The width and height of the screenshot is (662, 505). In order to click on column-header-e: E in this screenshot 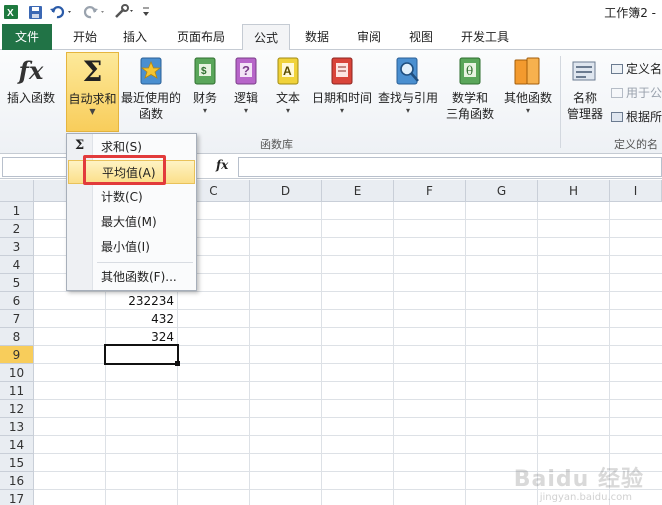, I will do `click(358, 191)`.